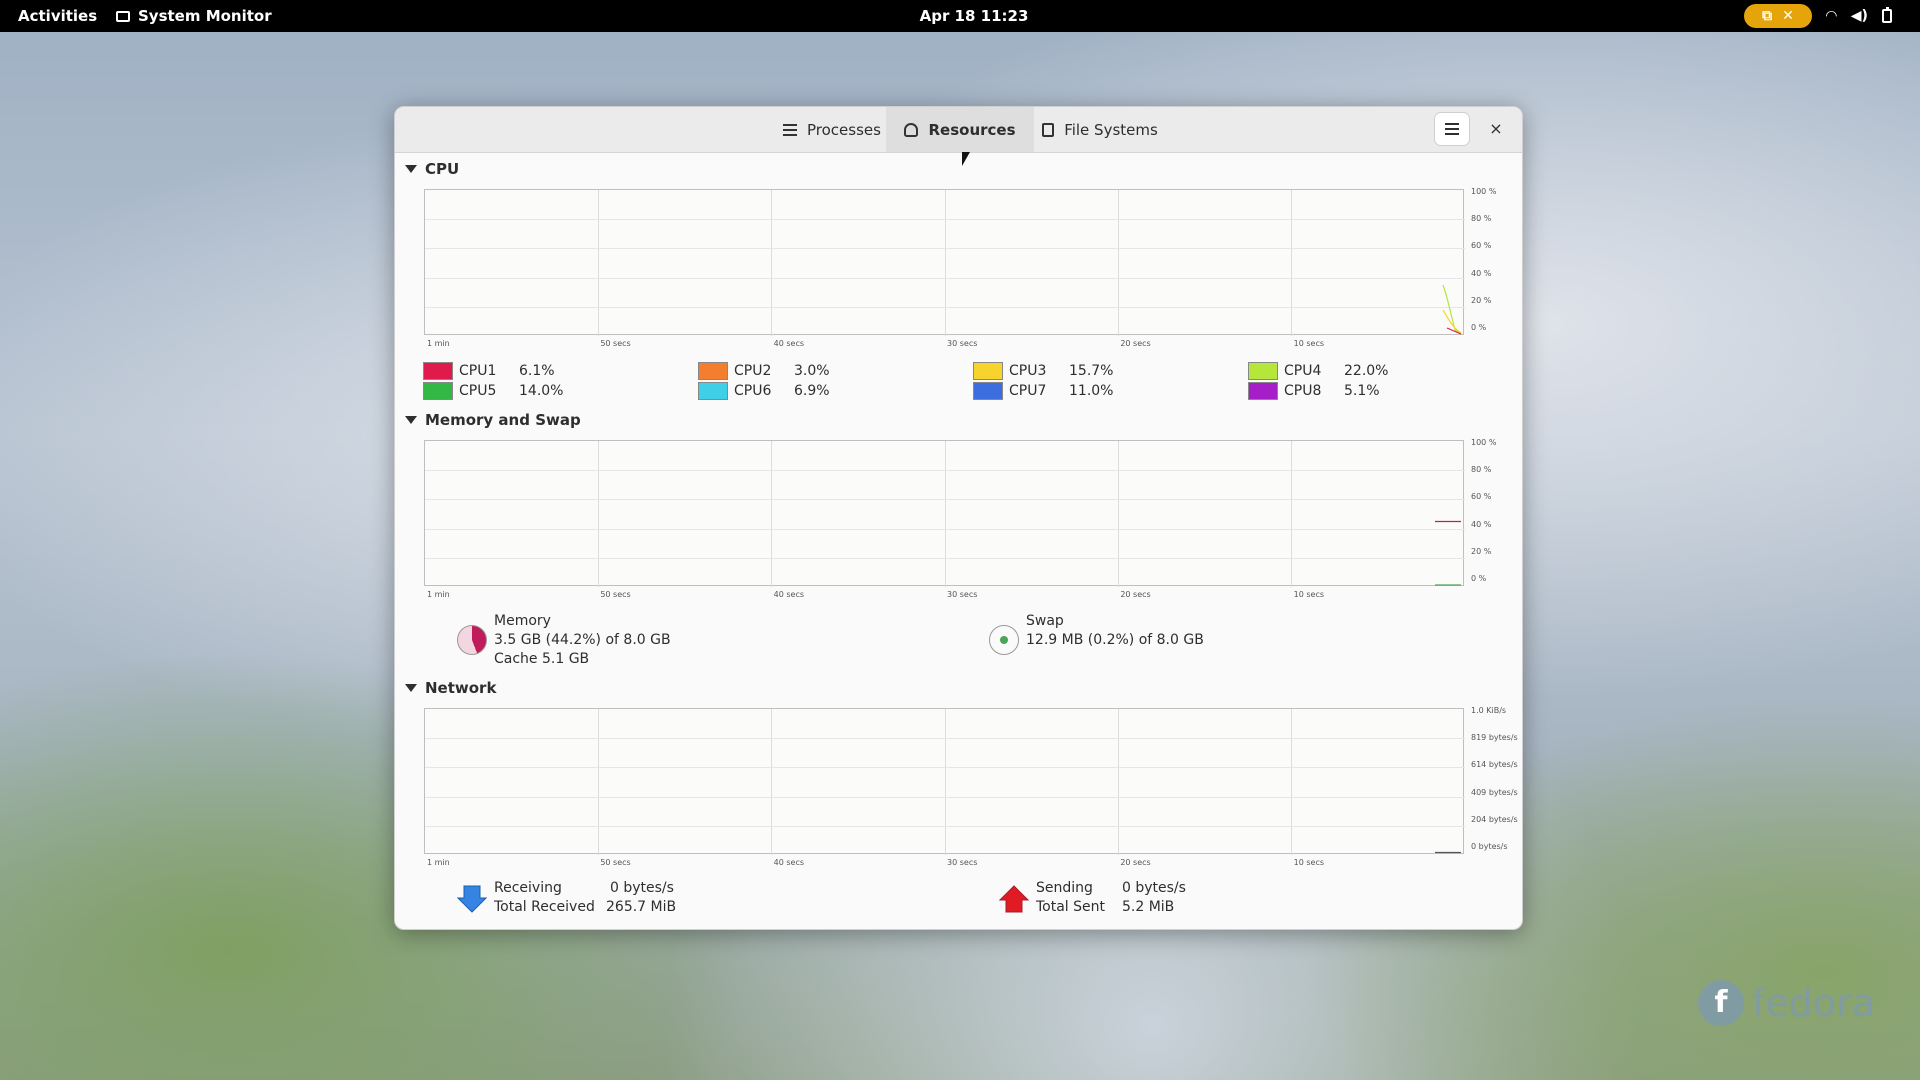 The width and height of the screenshot is (1920, 1080). Describe the element at coordinates (472, 899) in the screenshot. I see `receiving-arrow-icon` at that location.